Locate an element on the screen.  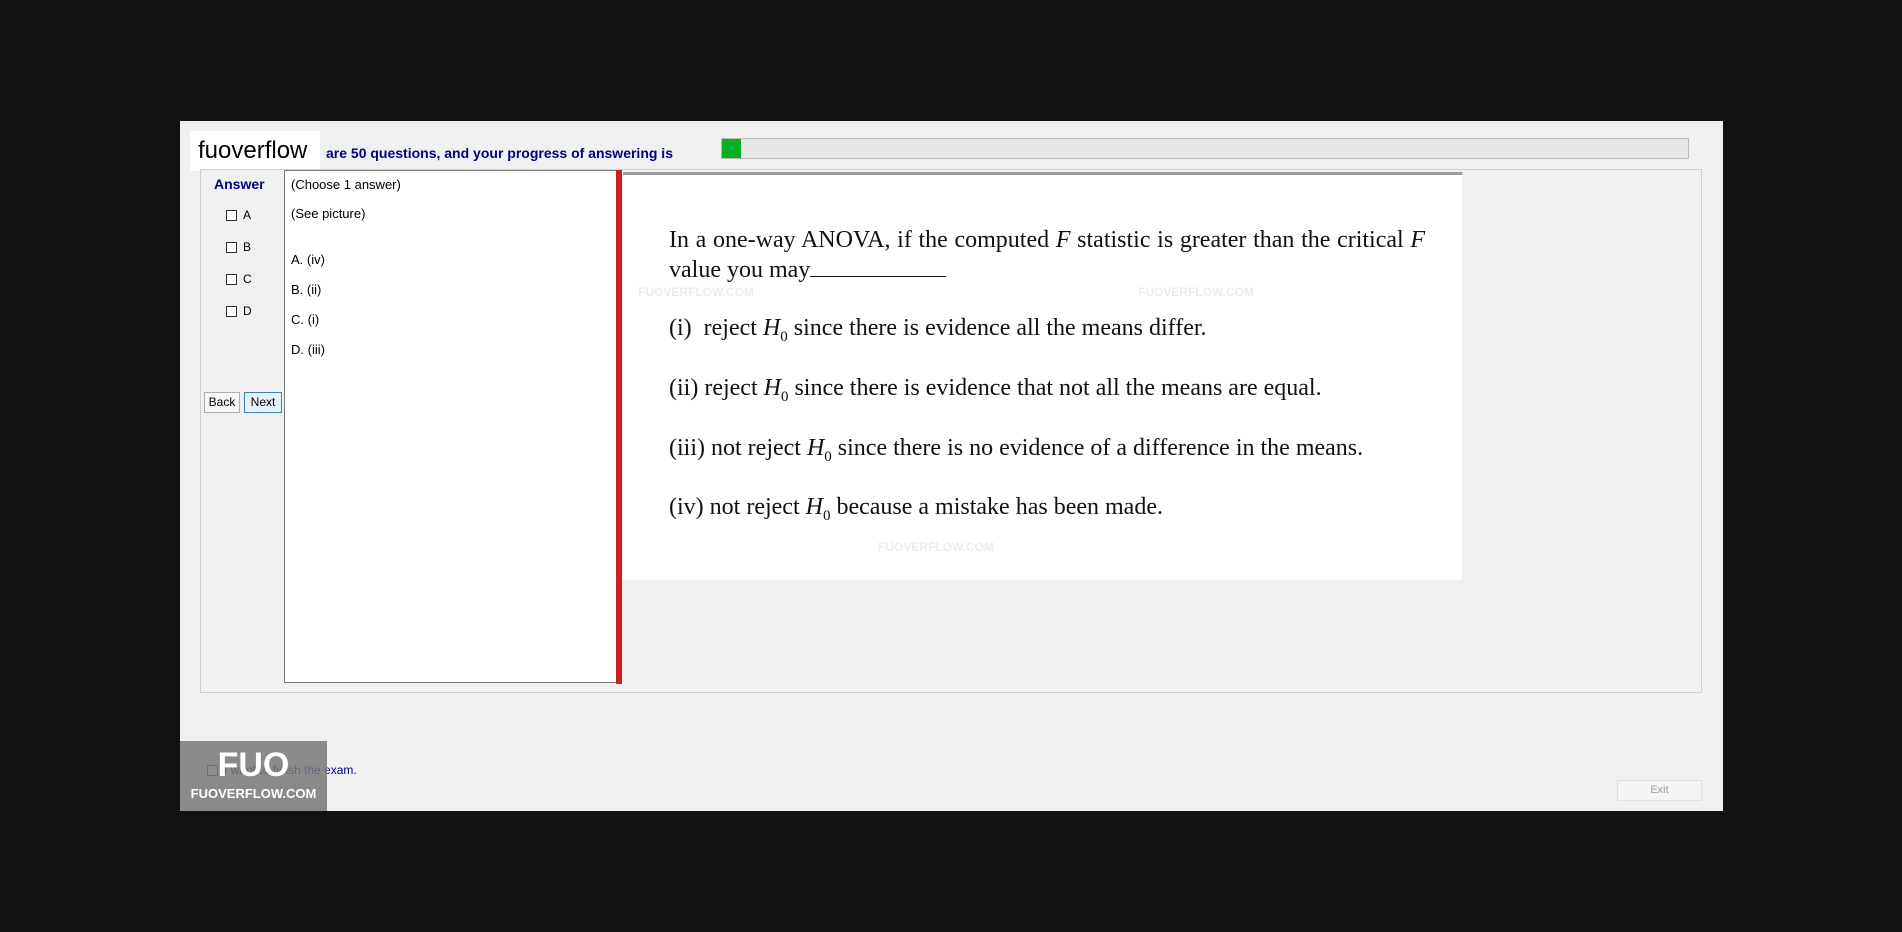
exit-button: Exit is located at coordinates (1659, 790).